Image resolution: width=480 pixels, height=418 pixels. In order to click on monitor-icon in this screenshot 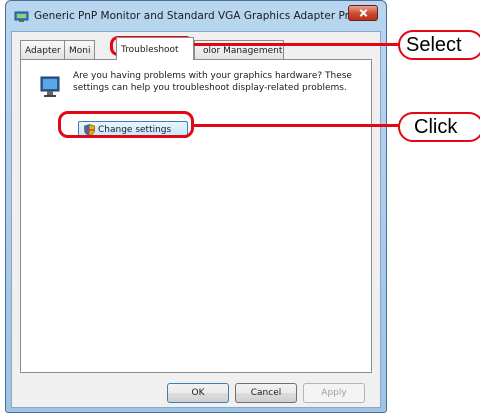, I will do `click(50, 86)`.